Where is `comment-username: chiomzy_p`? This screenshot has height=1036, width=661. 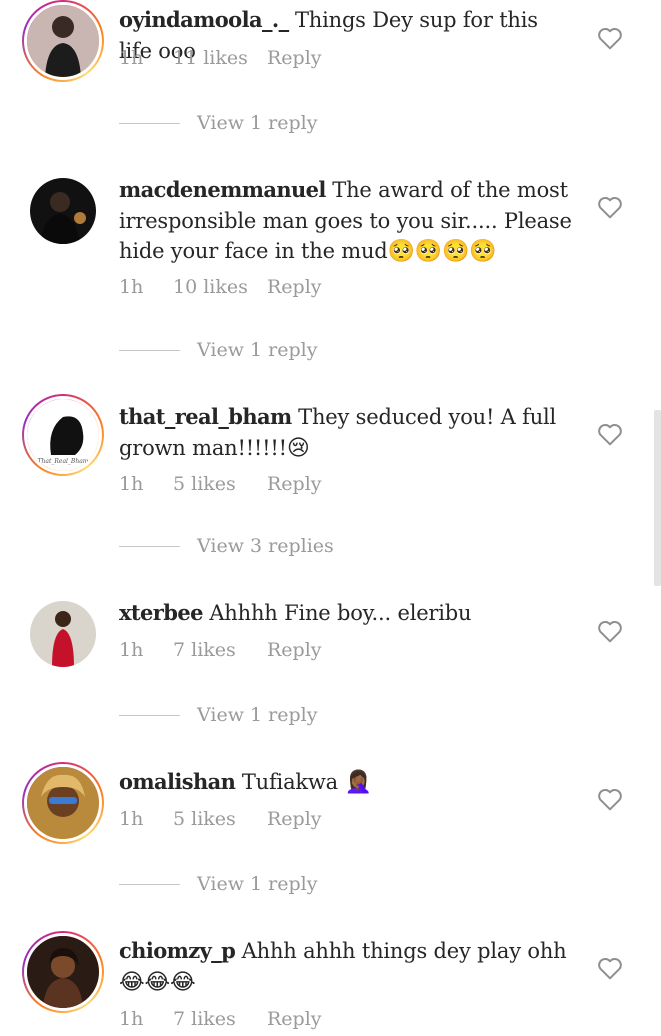 comment-username: chiomzy_p is located at coordinates (177, 950).